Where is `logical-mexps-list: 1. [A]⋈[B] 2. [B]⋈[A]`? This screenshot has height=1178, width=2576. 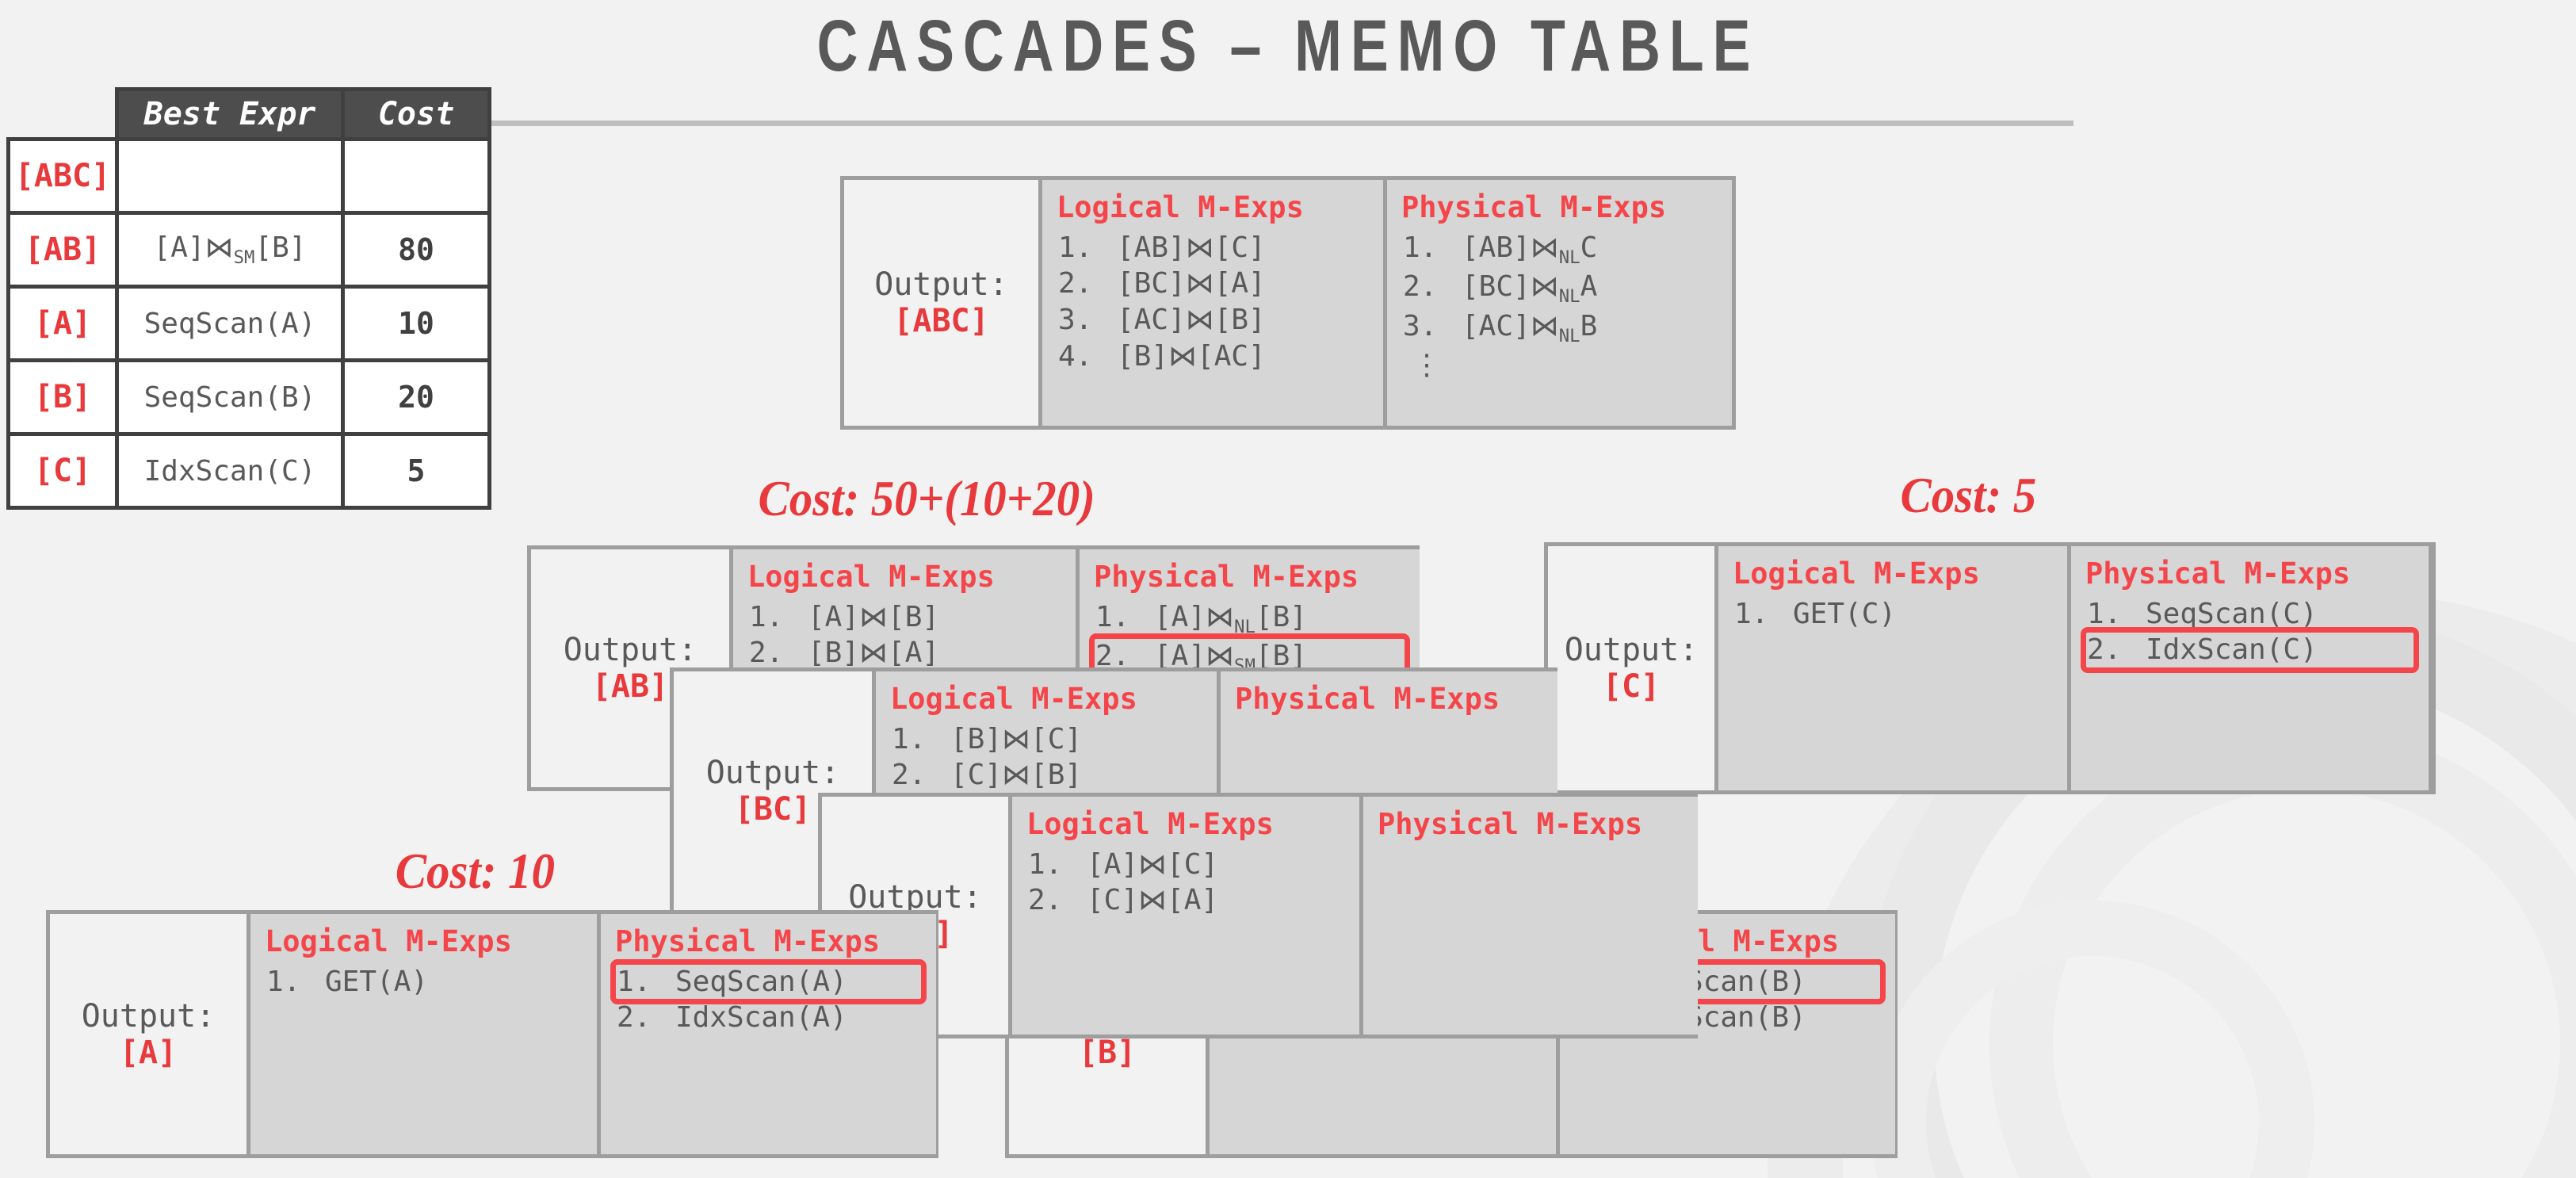
logical-mexps-list: 1. [A]⋈[B] 2. [B]⋈[A] is located at coordinates (911, 635).